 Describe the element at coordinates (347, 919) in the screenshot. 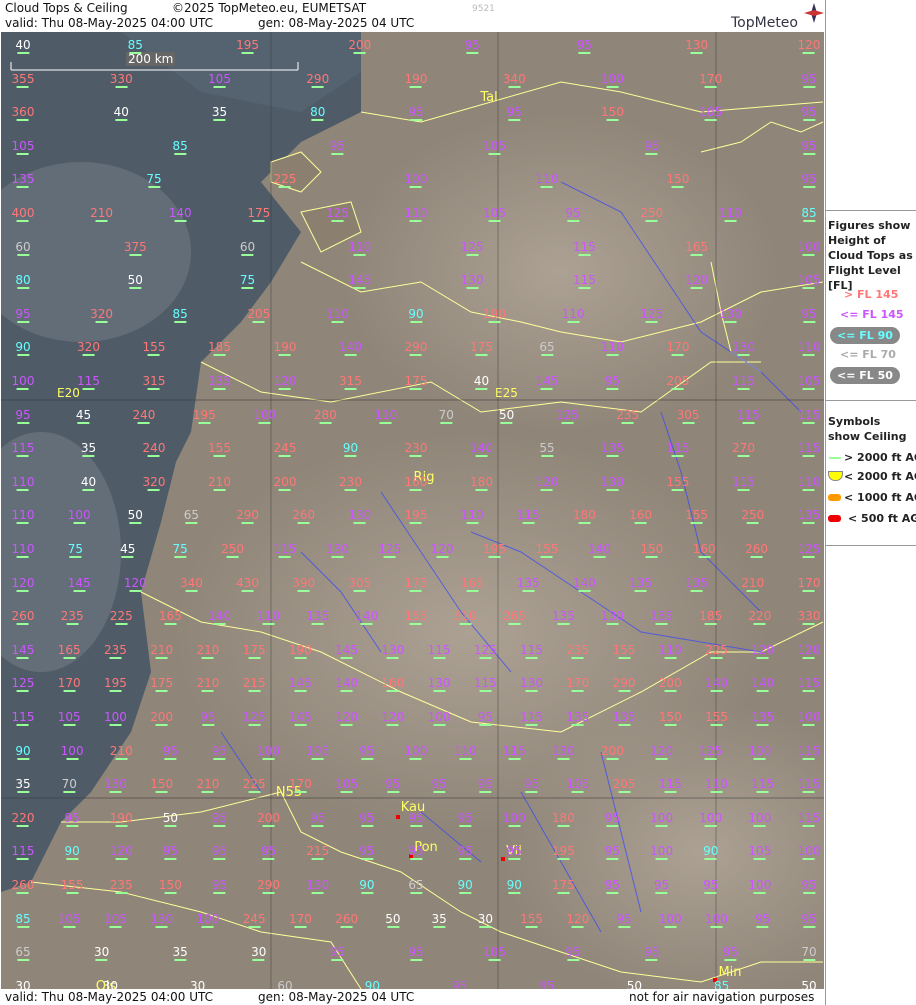

I see `cloud-top-value: 260` at that location.